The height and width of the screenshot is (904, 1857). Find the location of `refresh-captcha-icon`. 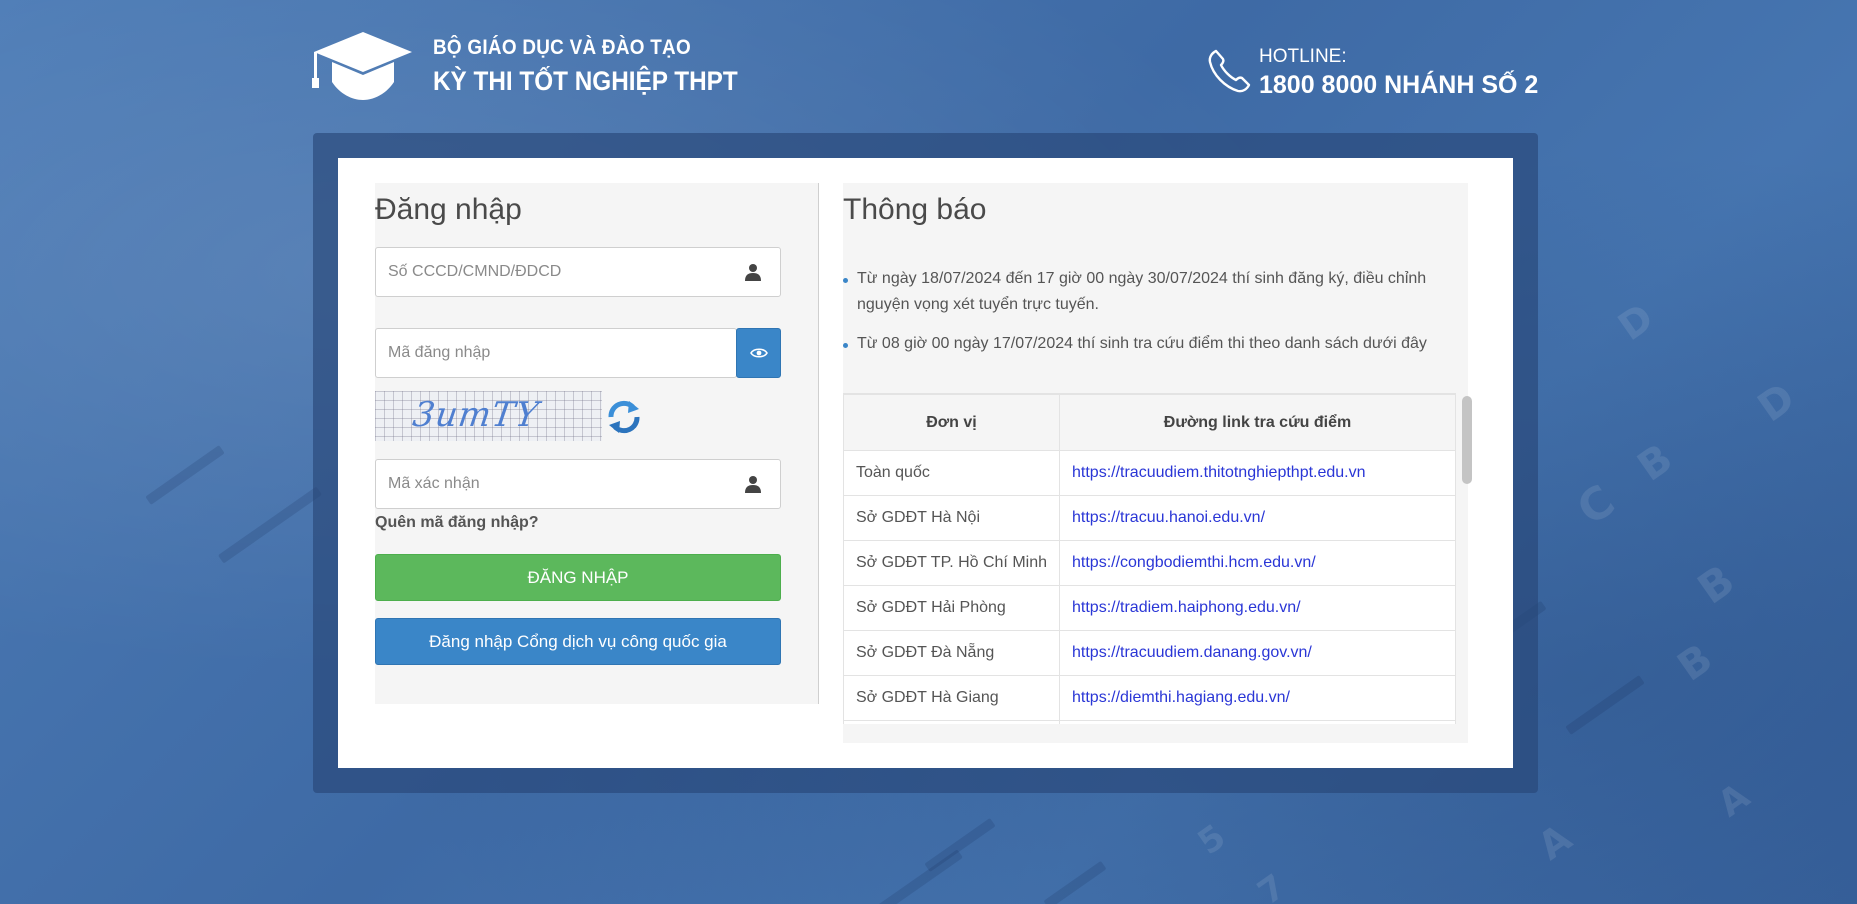

refresh-captcha-icon is located at coordinates (624, 417).